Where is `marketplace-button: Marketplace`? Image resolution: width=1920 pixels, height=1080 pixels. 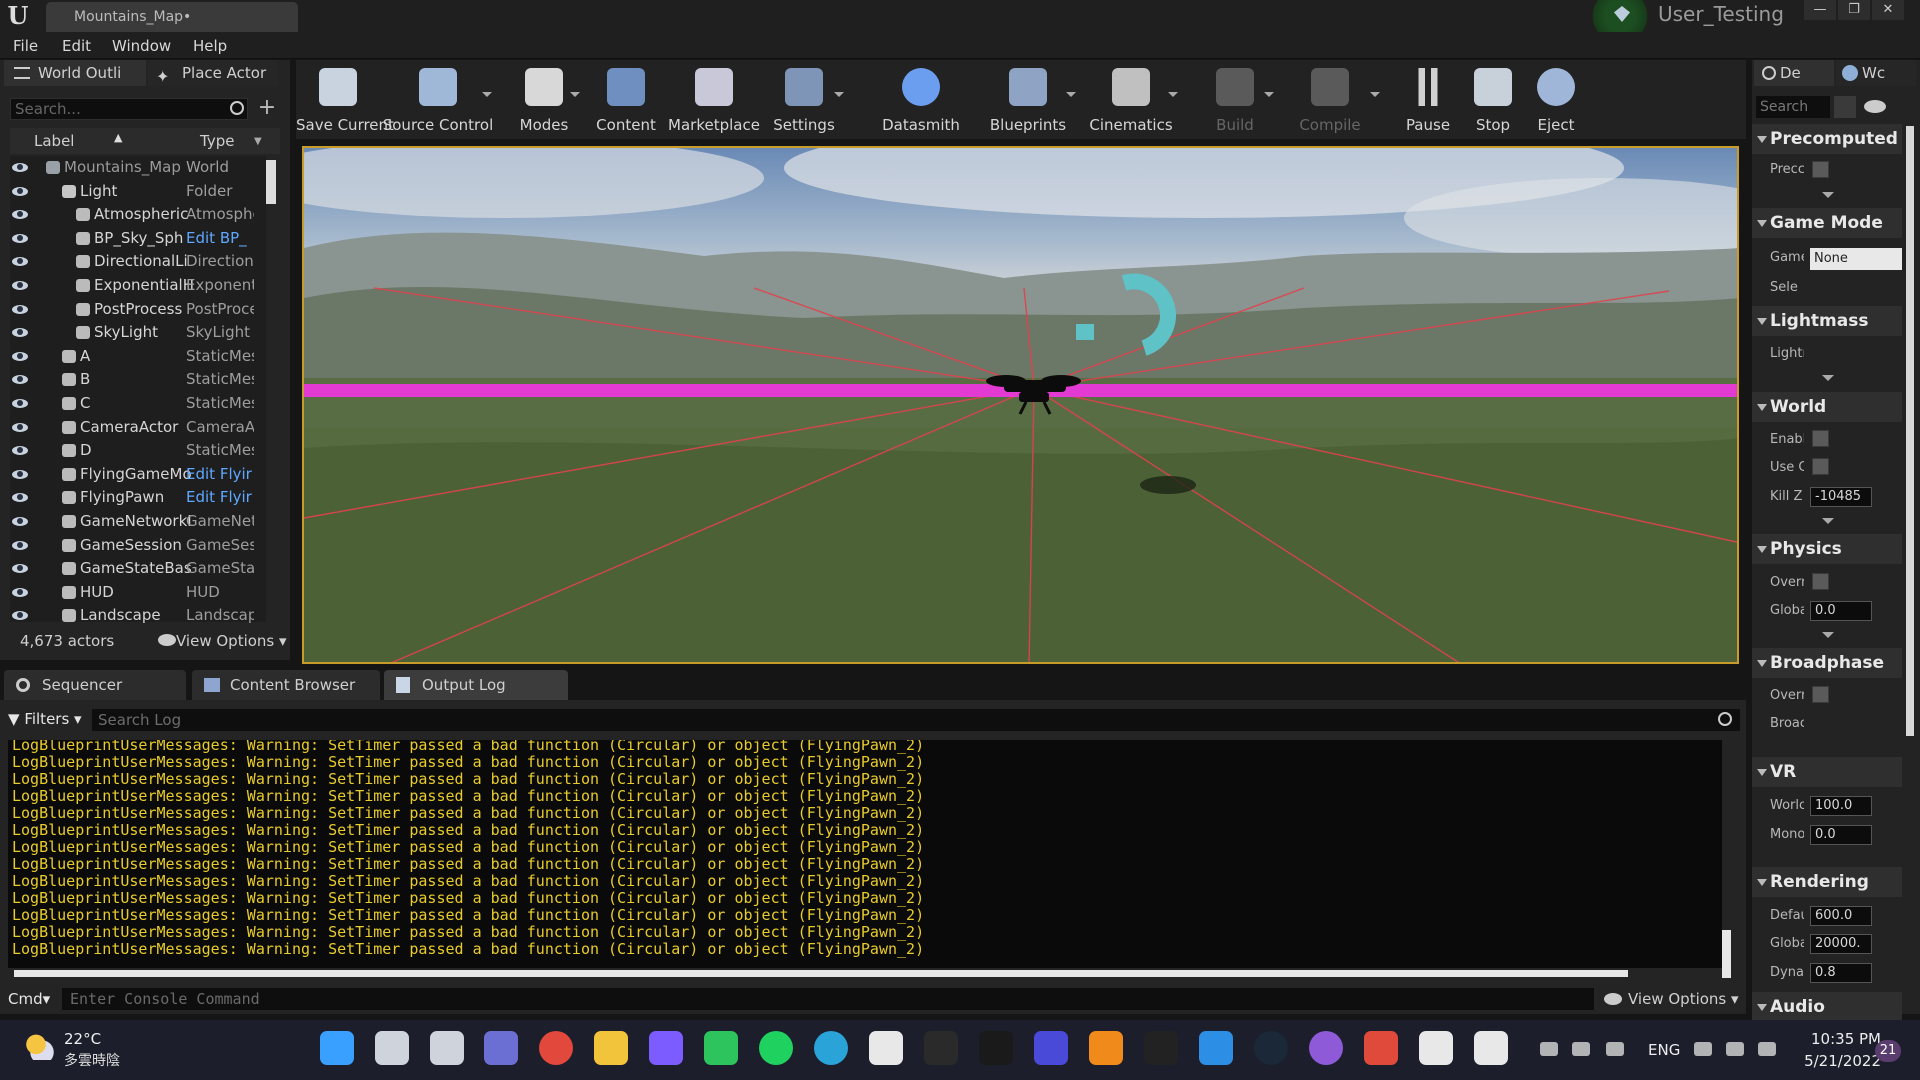 marketplace-button: Marketplace is located at coordinates (714, 100).